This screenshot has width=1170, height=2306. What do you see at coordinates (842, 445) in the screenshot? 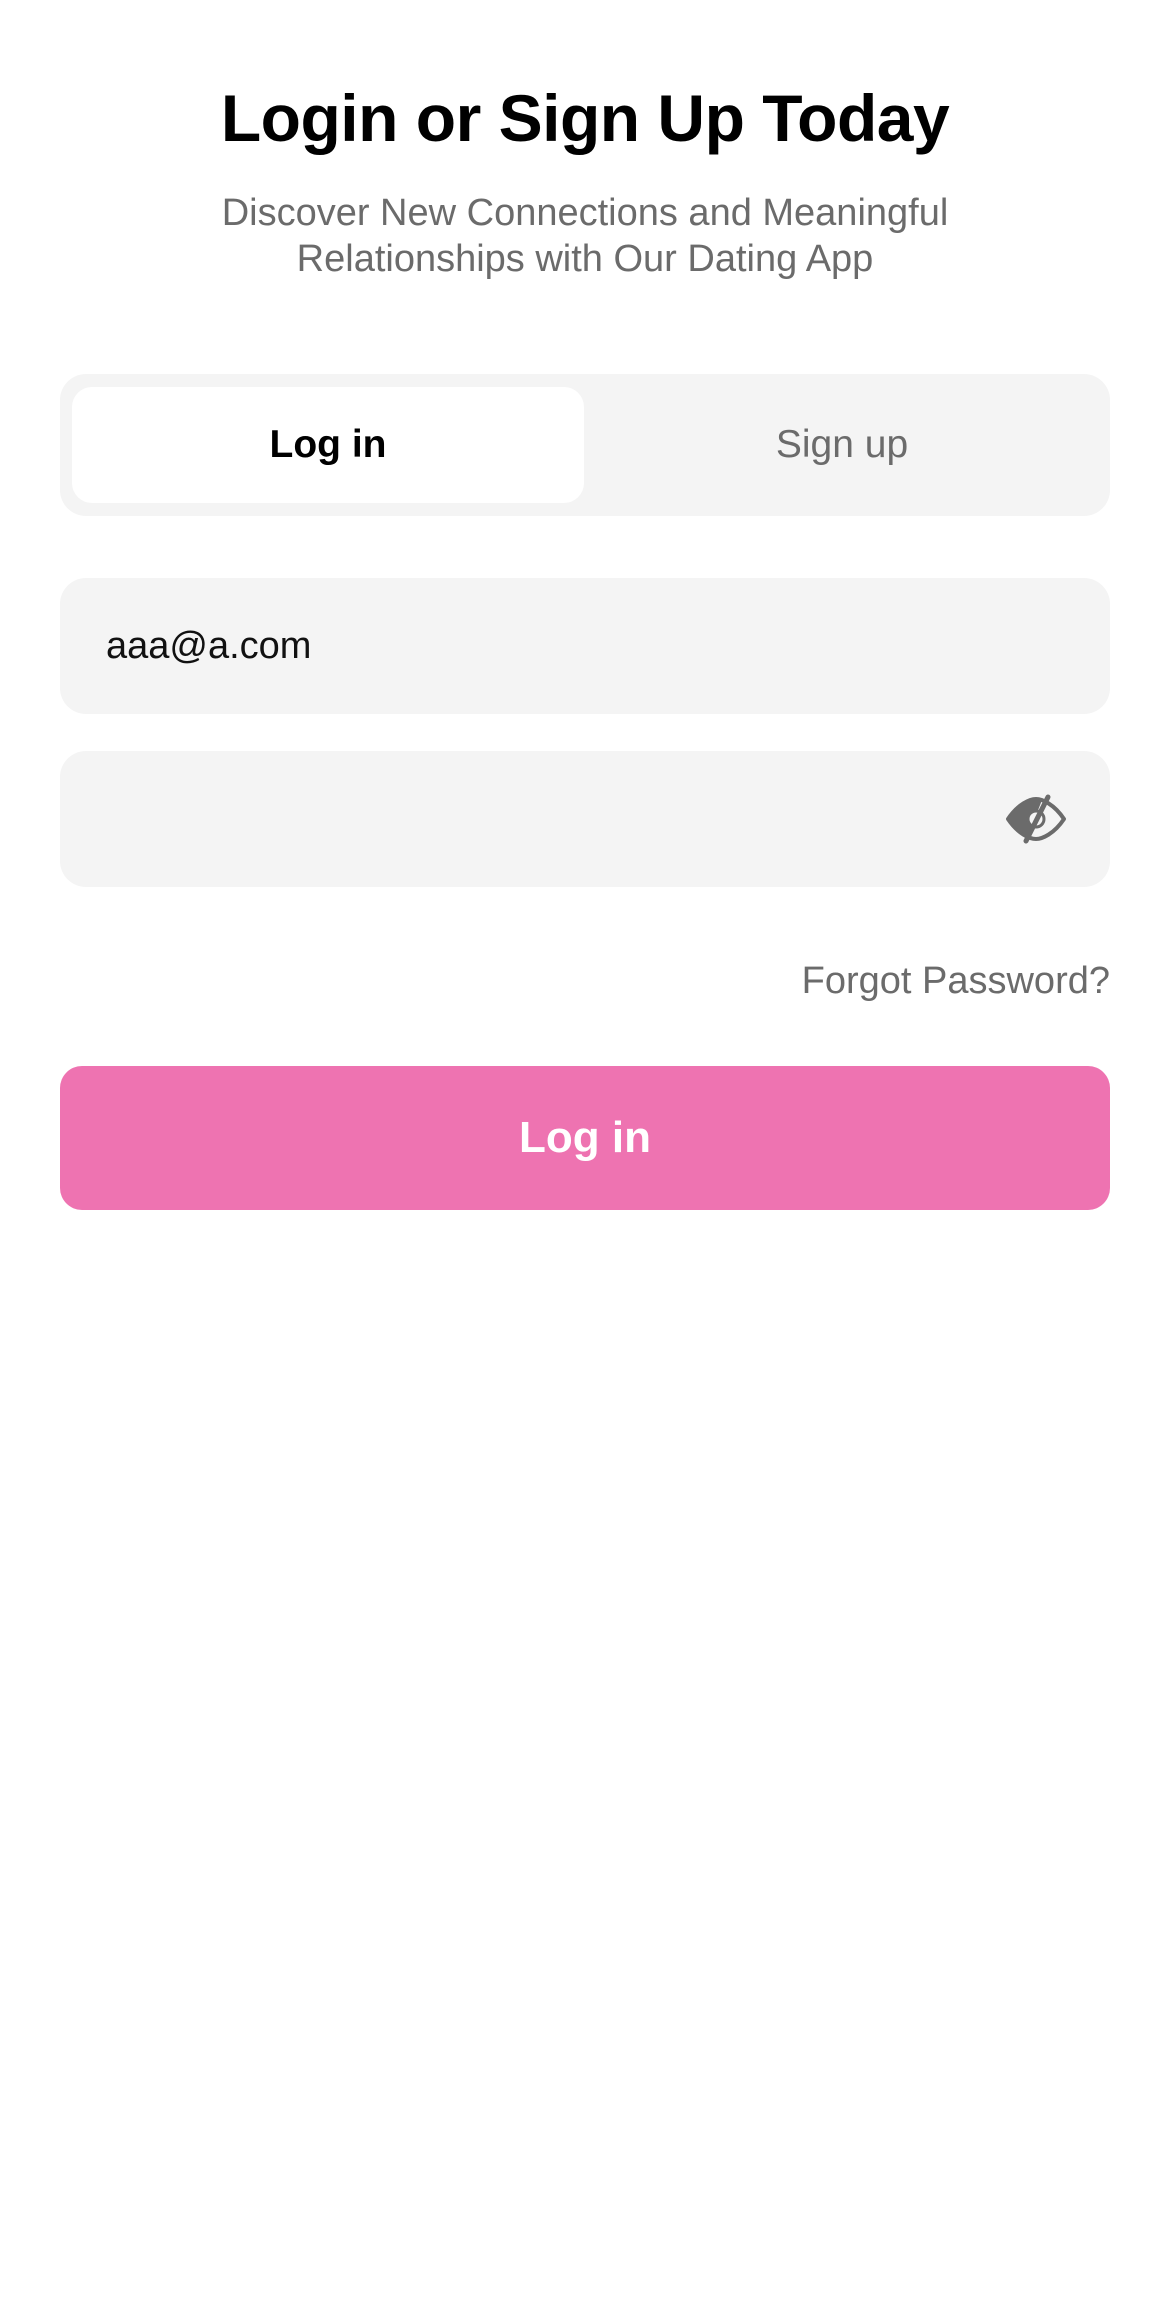
I see `tab-sign-up: Sign up` at bounding box center [842, 445].